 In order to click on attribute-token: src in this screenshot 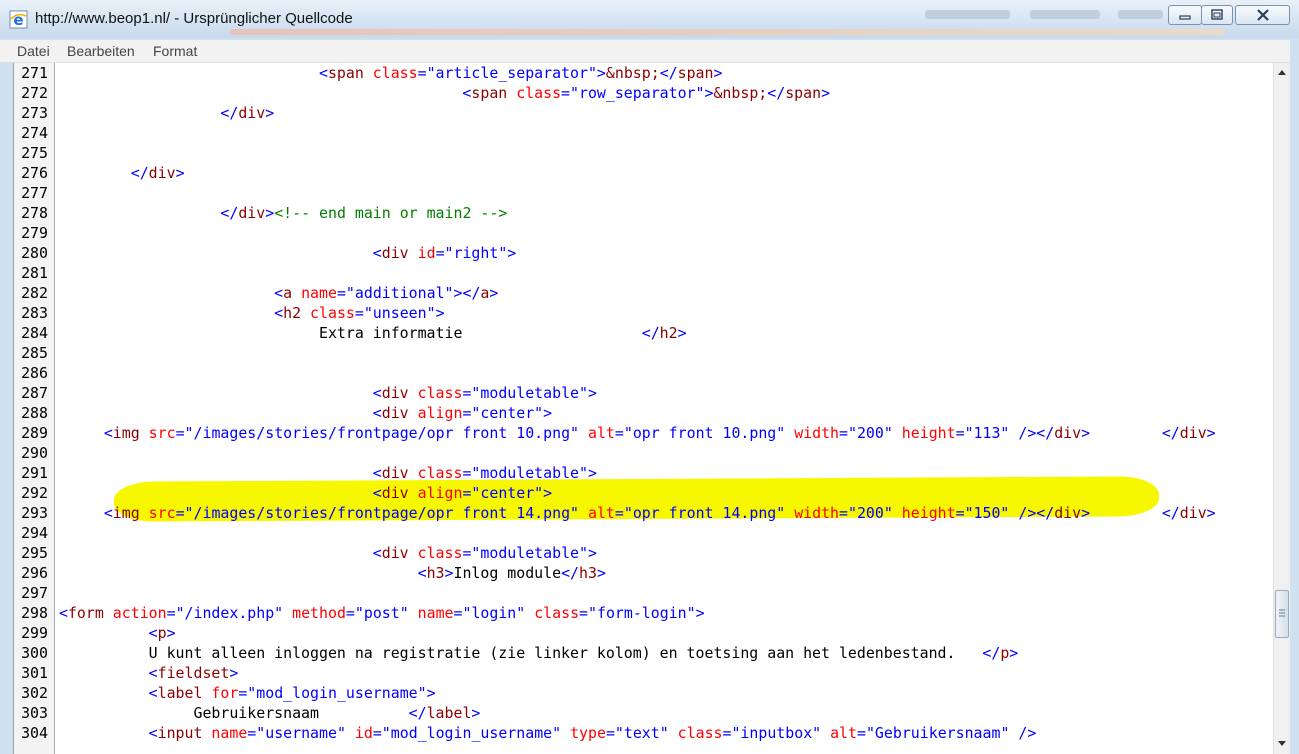, I will do `click(162, 513)`.